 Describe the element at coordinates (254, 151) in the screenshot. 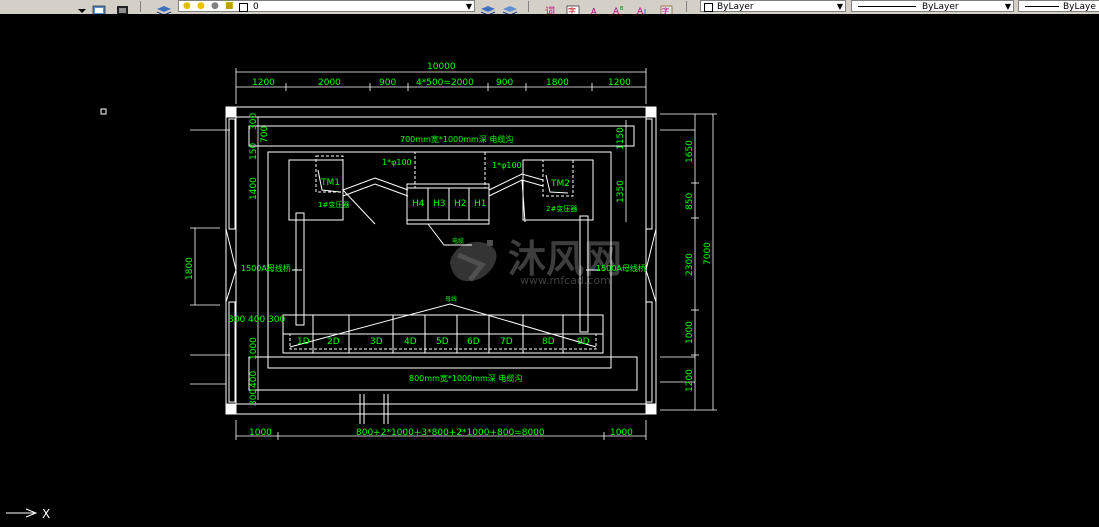

I see `dim-left-150: 150` at that location.